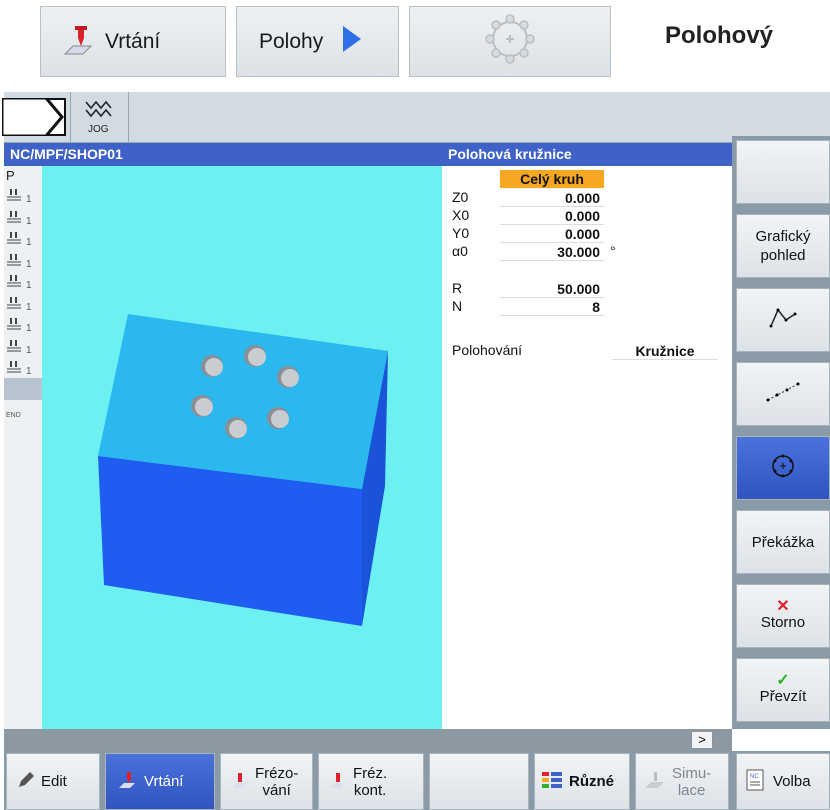  Describe the element at coordinates (552, 289) in the screenshot. I see `param-value-field: 50.000` at that location.